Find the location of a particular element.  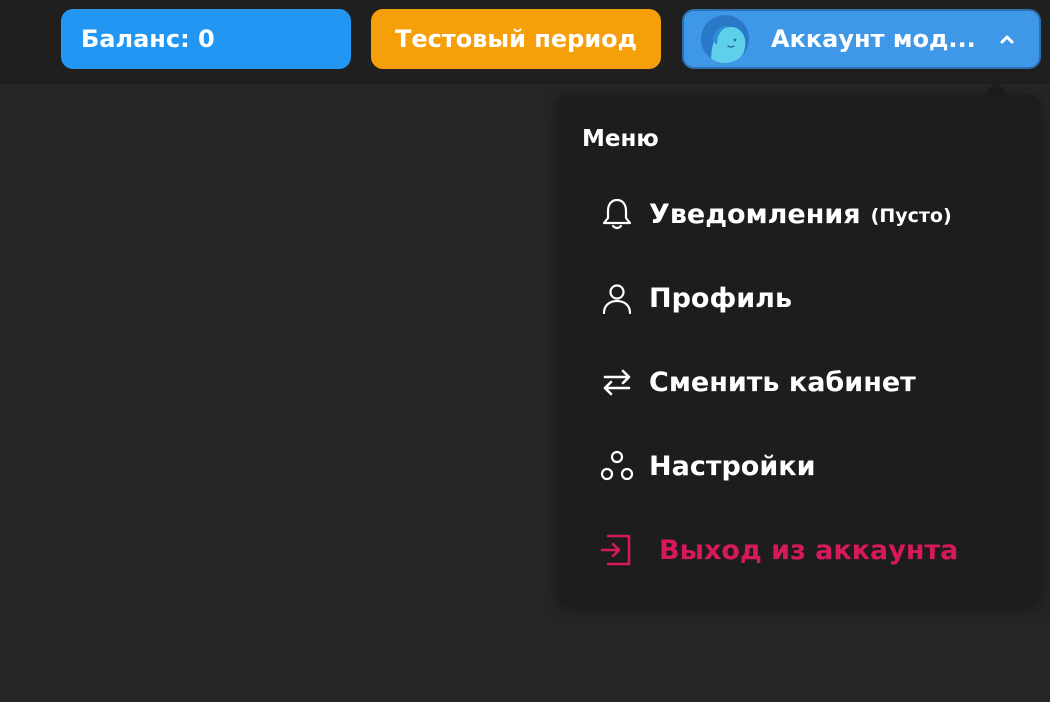

menu-item-settings: Настройки is located at coordinates (707, 466).